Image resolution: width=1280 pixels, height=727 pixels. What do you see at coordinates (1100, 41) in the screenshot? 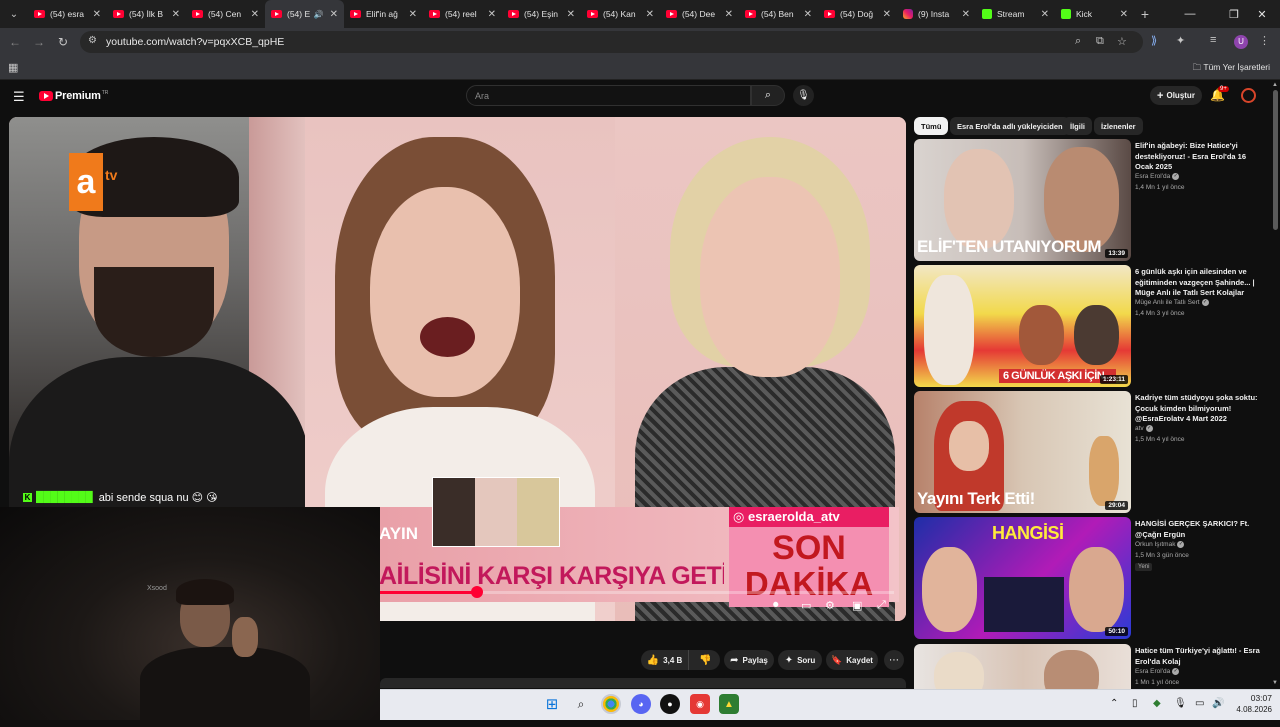
I see `install-app-icon: ⧉` at bounding box center [1100, 41].